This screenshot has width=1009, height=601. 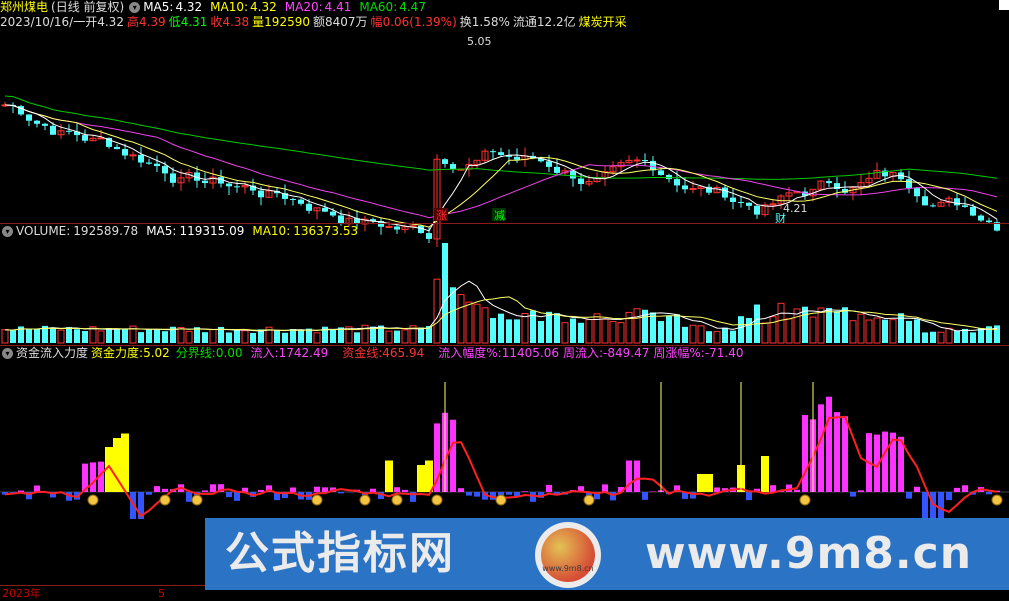 I want to click on open-label: 开, so click(x=91, y=22).